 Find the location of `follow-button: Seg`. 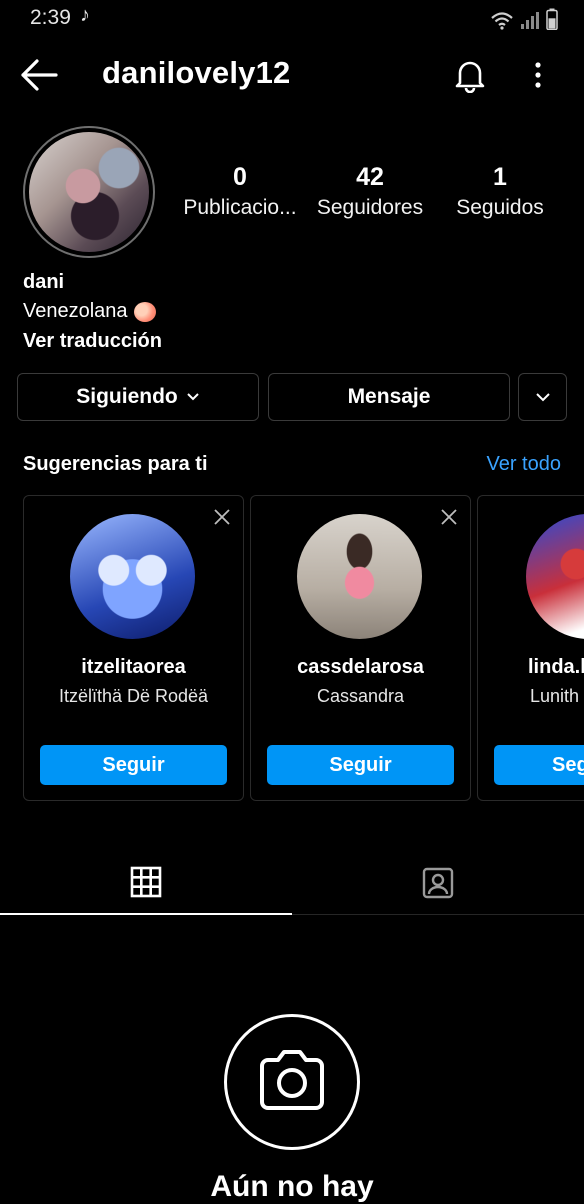

follow-button: Seg is located at coordinates (539, 765).